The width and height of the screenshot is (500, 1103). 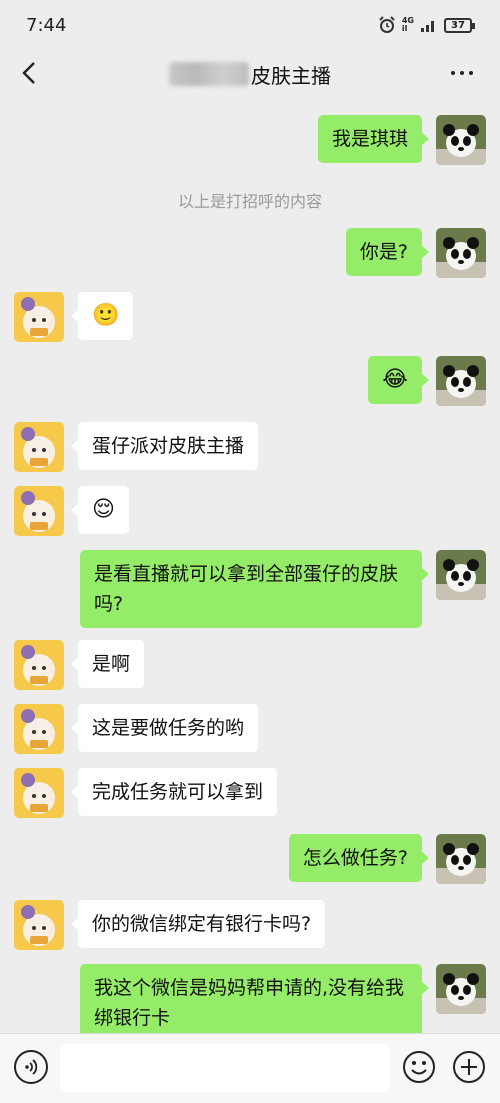 I want to click on chat-header: 皮肤主播, so click(x=250, y=74).